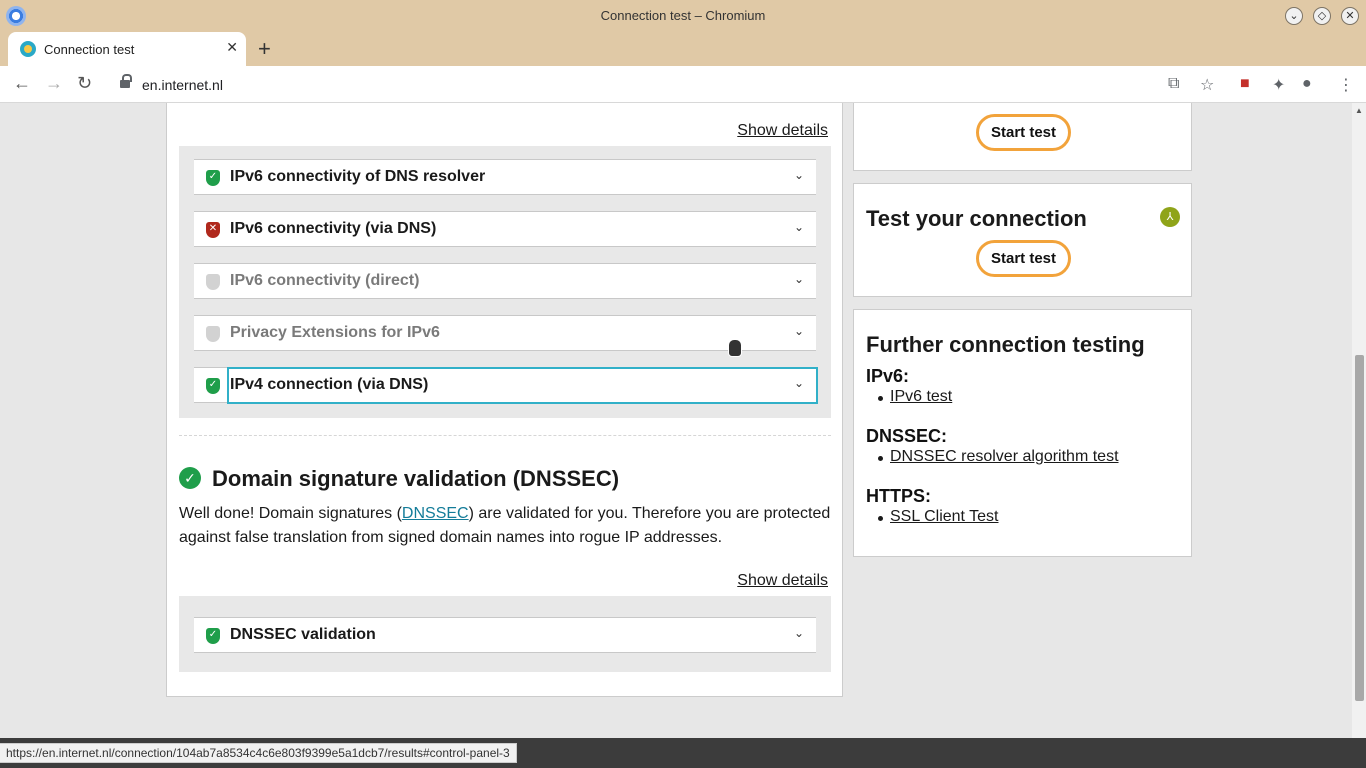  I want to click on group-label-dnssec: DNSSEC:, so click(907, 436).